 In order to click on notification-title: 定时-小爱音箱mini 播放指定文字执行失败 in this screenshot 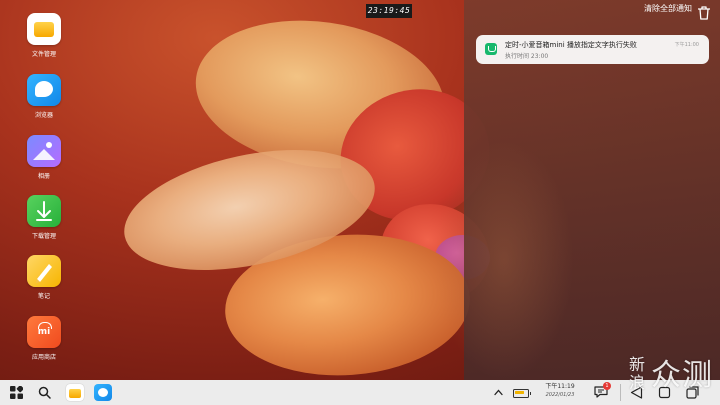, I will do `click(571, 45)`.